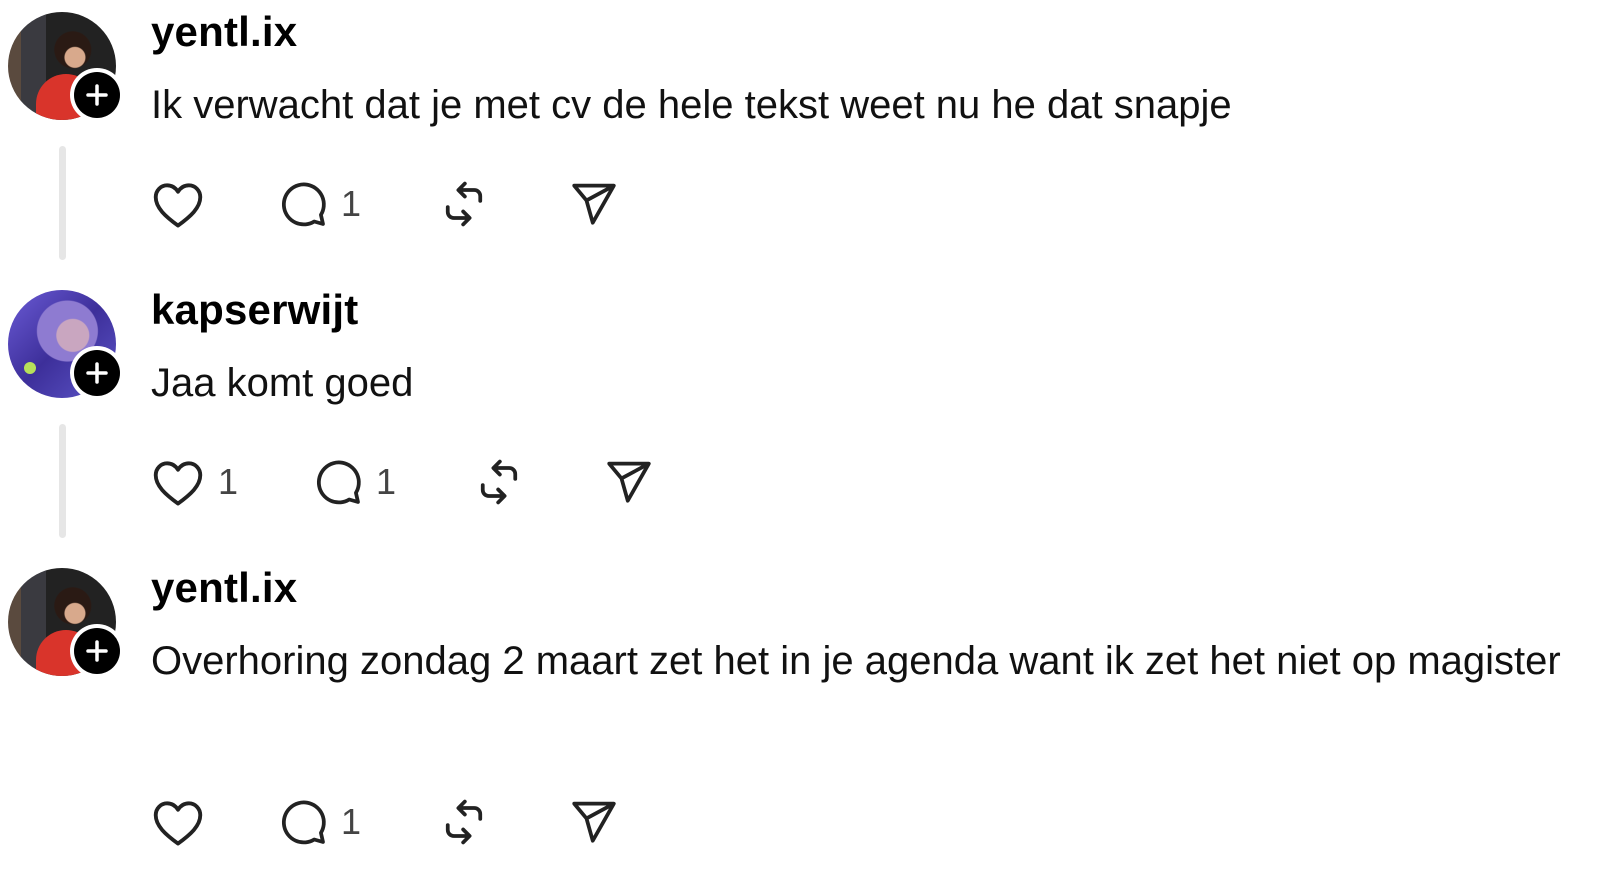 The width and height of the screenshot is (1604, 882). Describe the element at coordinates (282, 383) in the screenshot. I see `post-text: Jaa komt goed` at that location.